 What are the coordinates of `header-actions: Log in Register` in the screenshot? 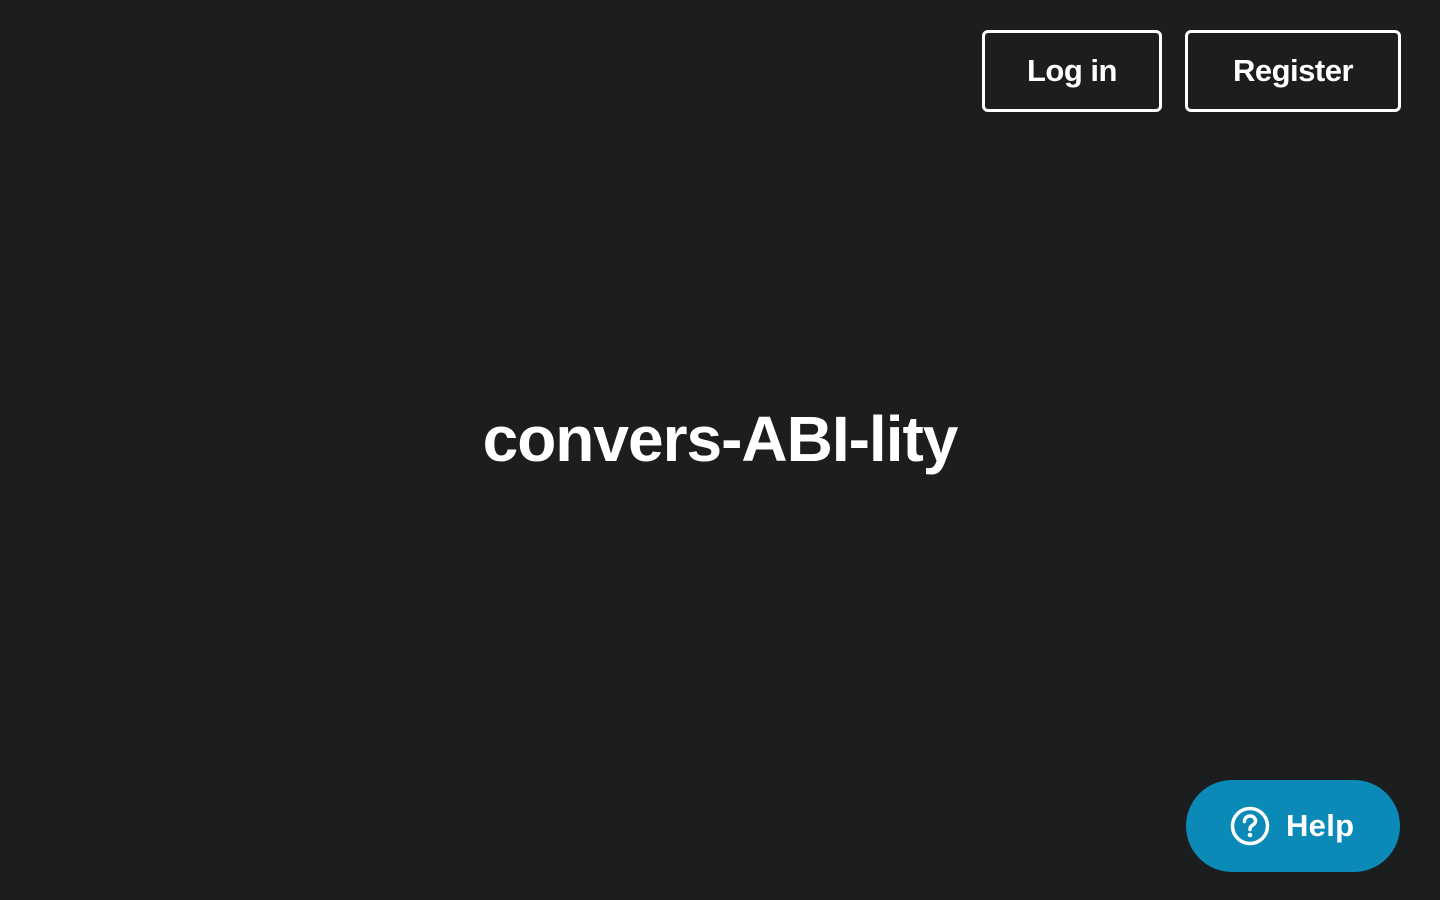 It's located at (1191, 71).